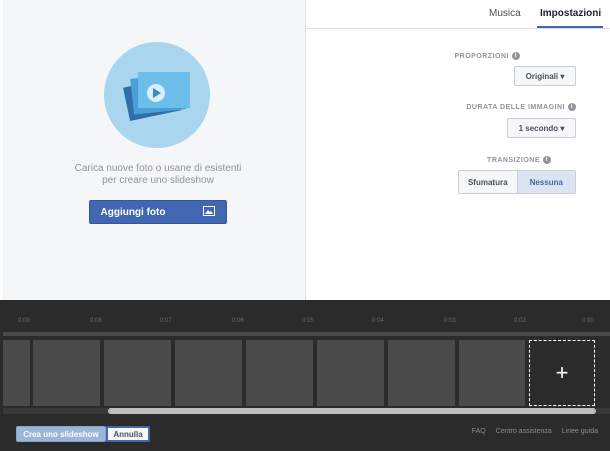 The image size is (610, 451). I want to click on timeline-tick: 0:08, so click(96, 321).